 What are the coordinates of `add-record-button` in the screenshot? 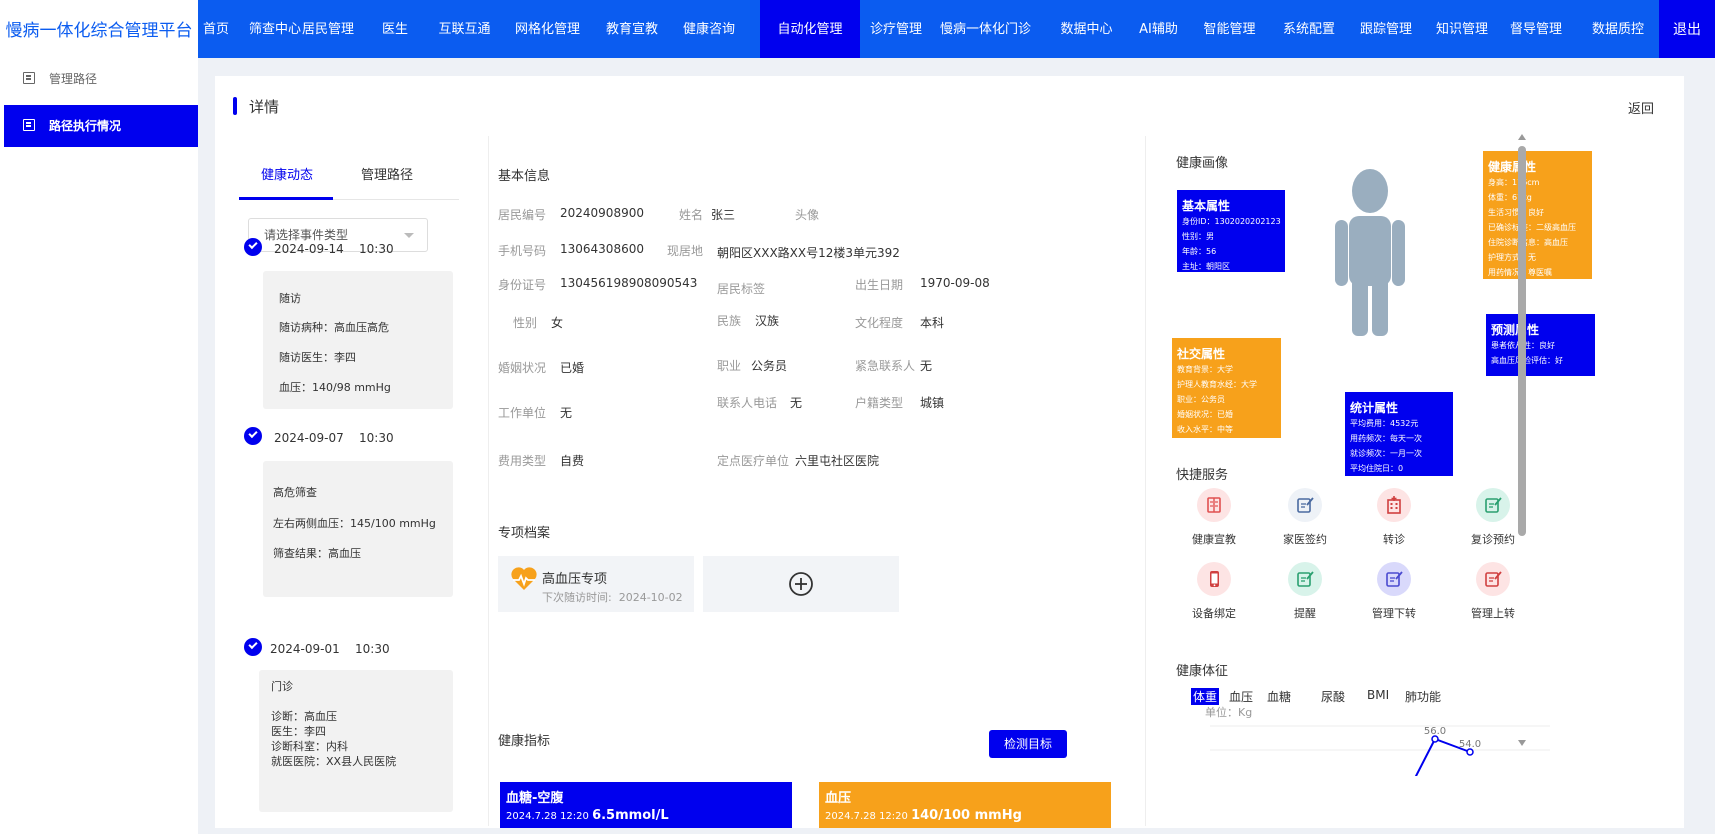 It's located at (801, 584).